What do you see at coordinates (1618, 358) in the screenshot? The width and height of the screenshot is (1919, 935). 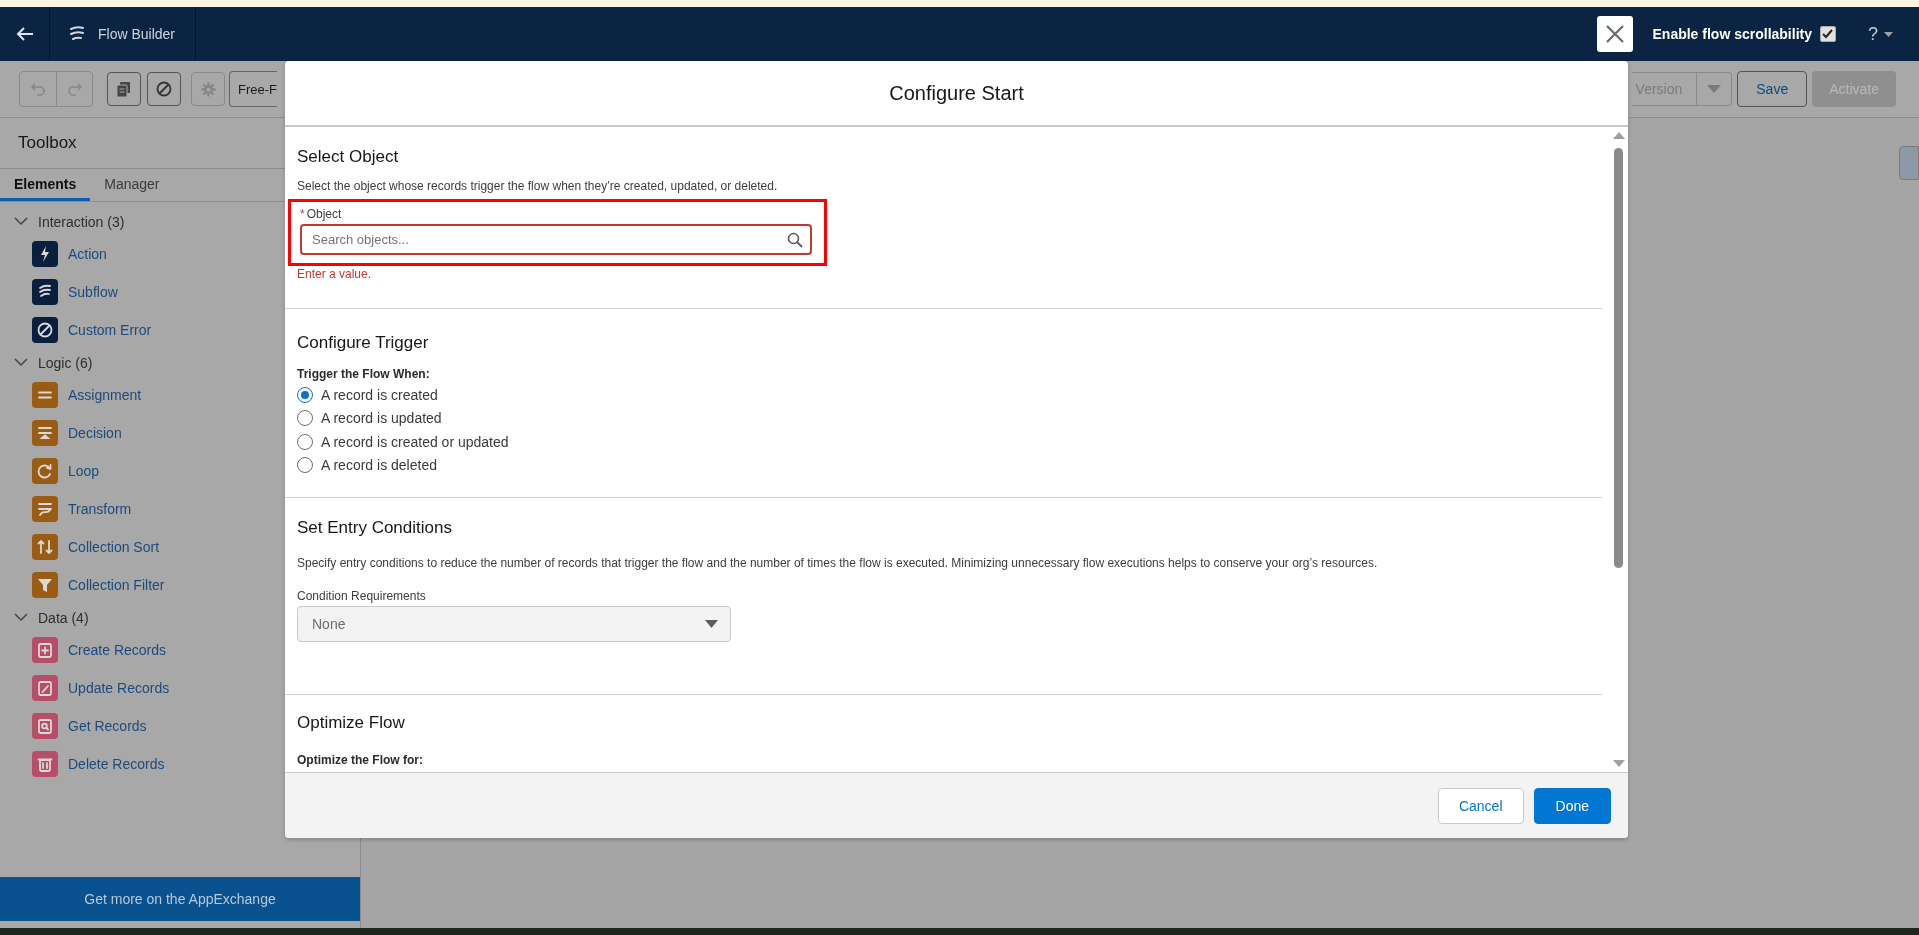 I see `scrollbar-thumb` at bounding box center [1618, 358].